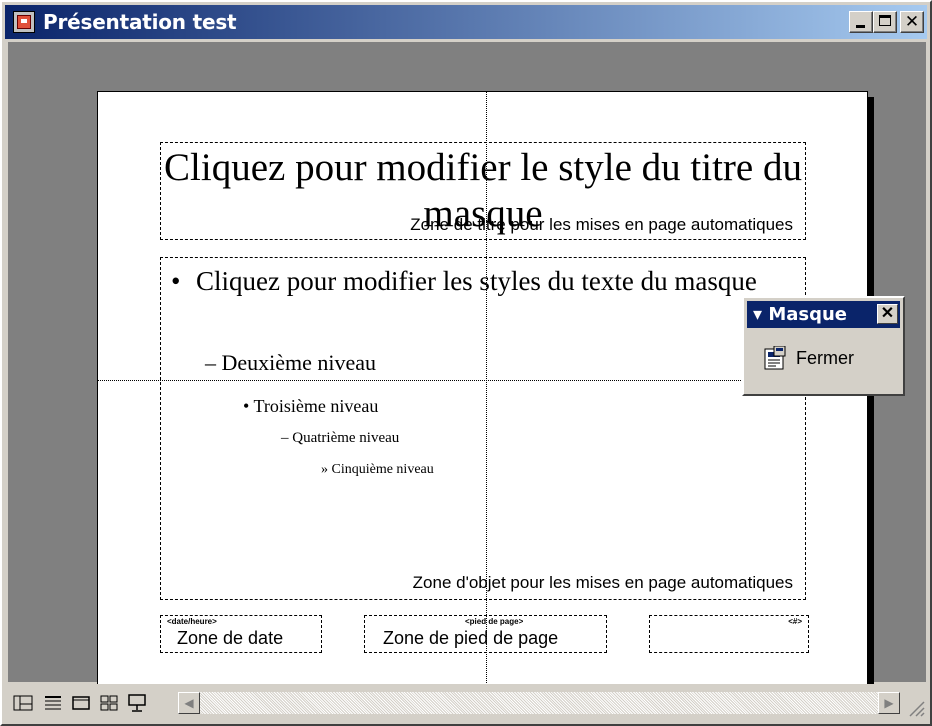 This screenshot has height=726, width=932. I want to click on view-bar: ◀ ▶, so click(467, 703).